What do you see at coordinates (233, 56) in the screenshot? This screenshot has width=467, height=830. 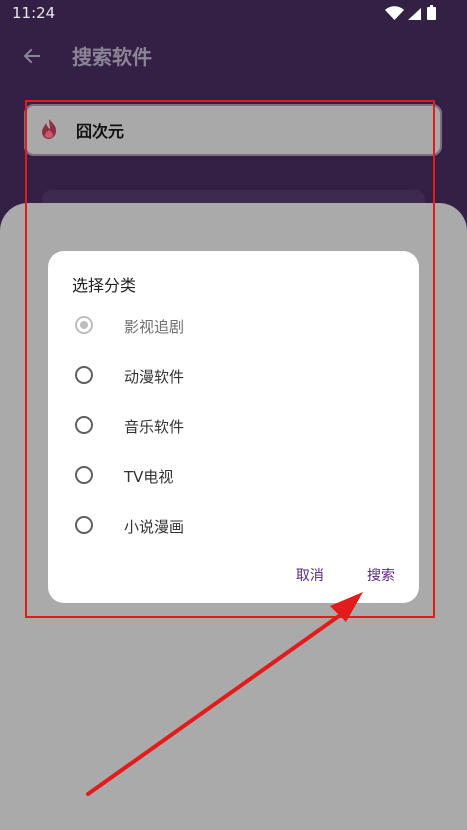 I see `app-bar: 搜索软件` at bounding box center [233, 56].